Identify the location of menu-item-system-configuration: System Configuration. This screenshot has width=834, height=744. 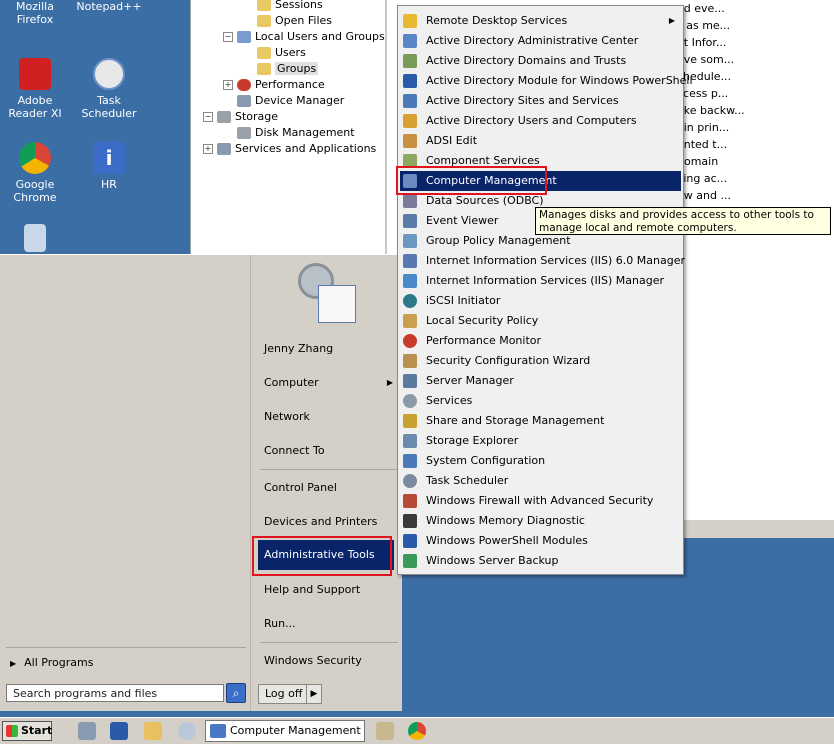
(540, 461).